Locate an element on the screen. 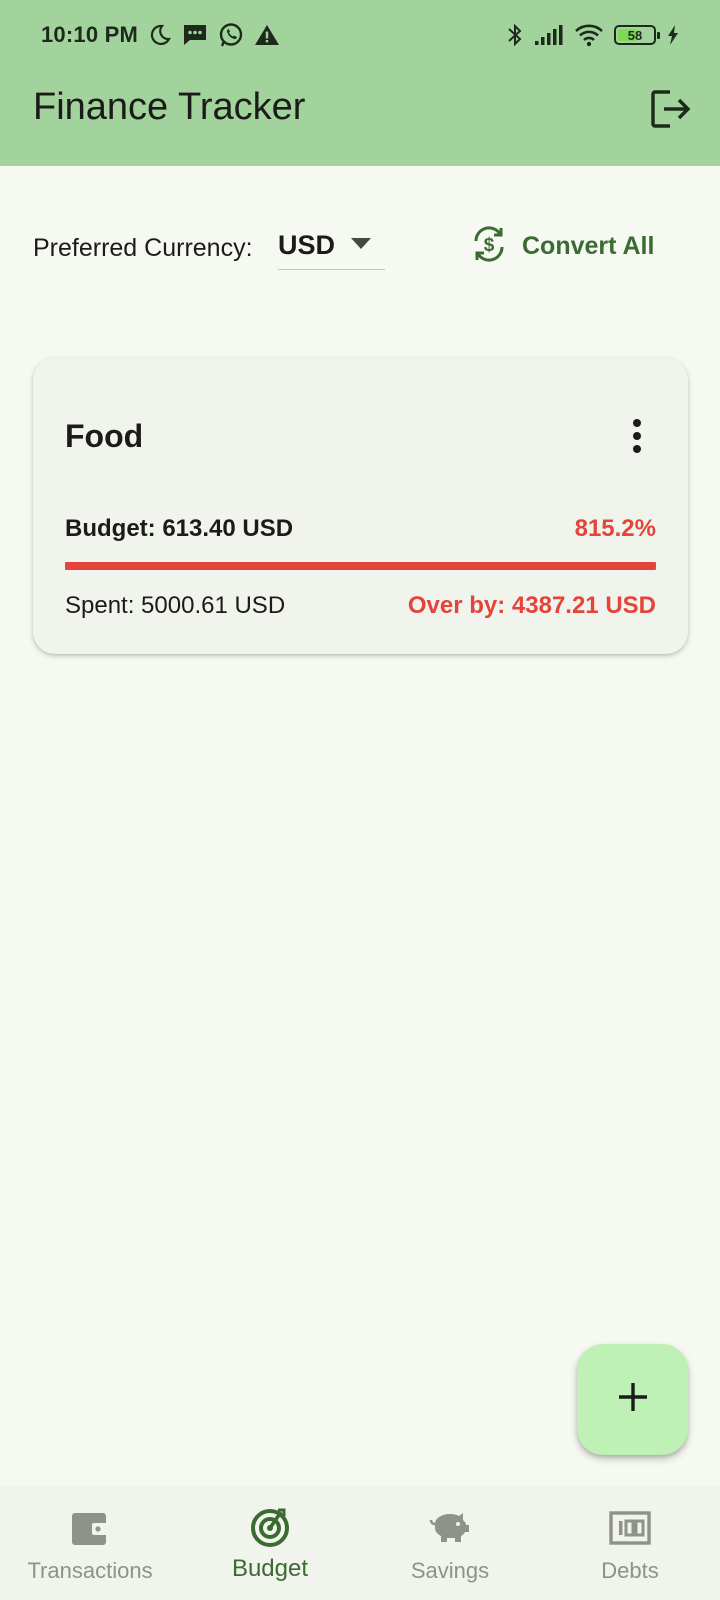 The height and width of the screenshot is (1600, 720). nav-label-transactions: Transactions is located at coordinates (90, 1570).